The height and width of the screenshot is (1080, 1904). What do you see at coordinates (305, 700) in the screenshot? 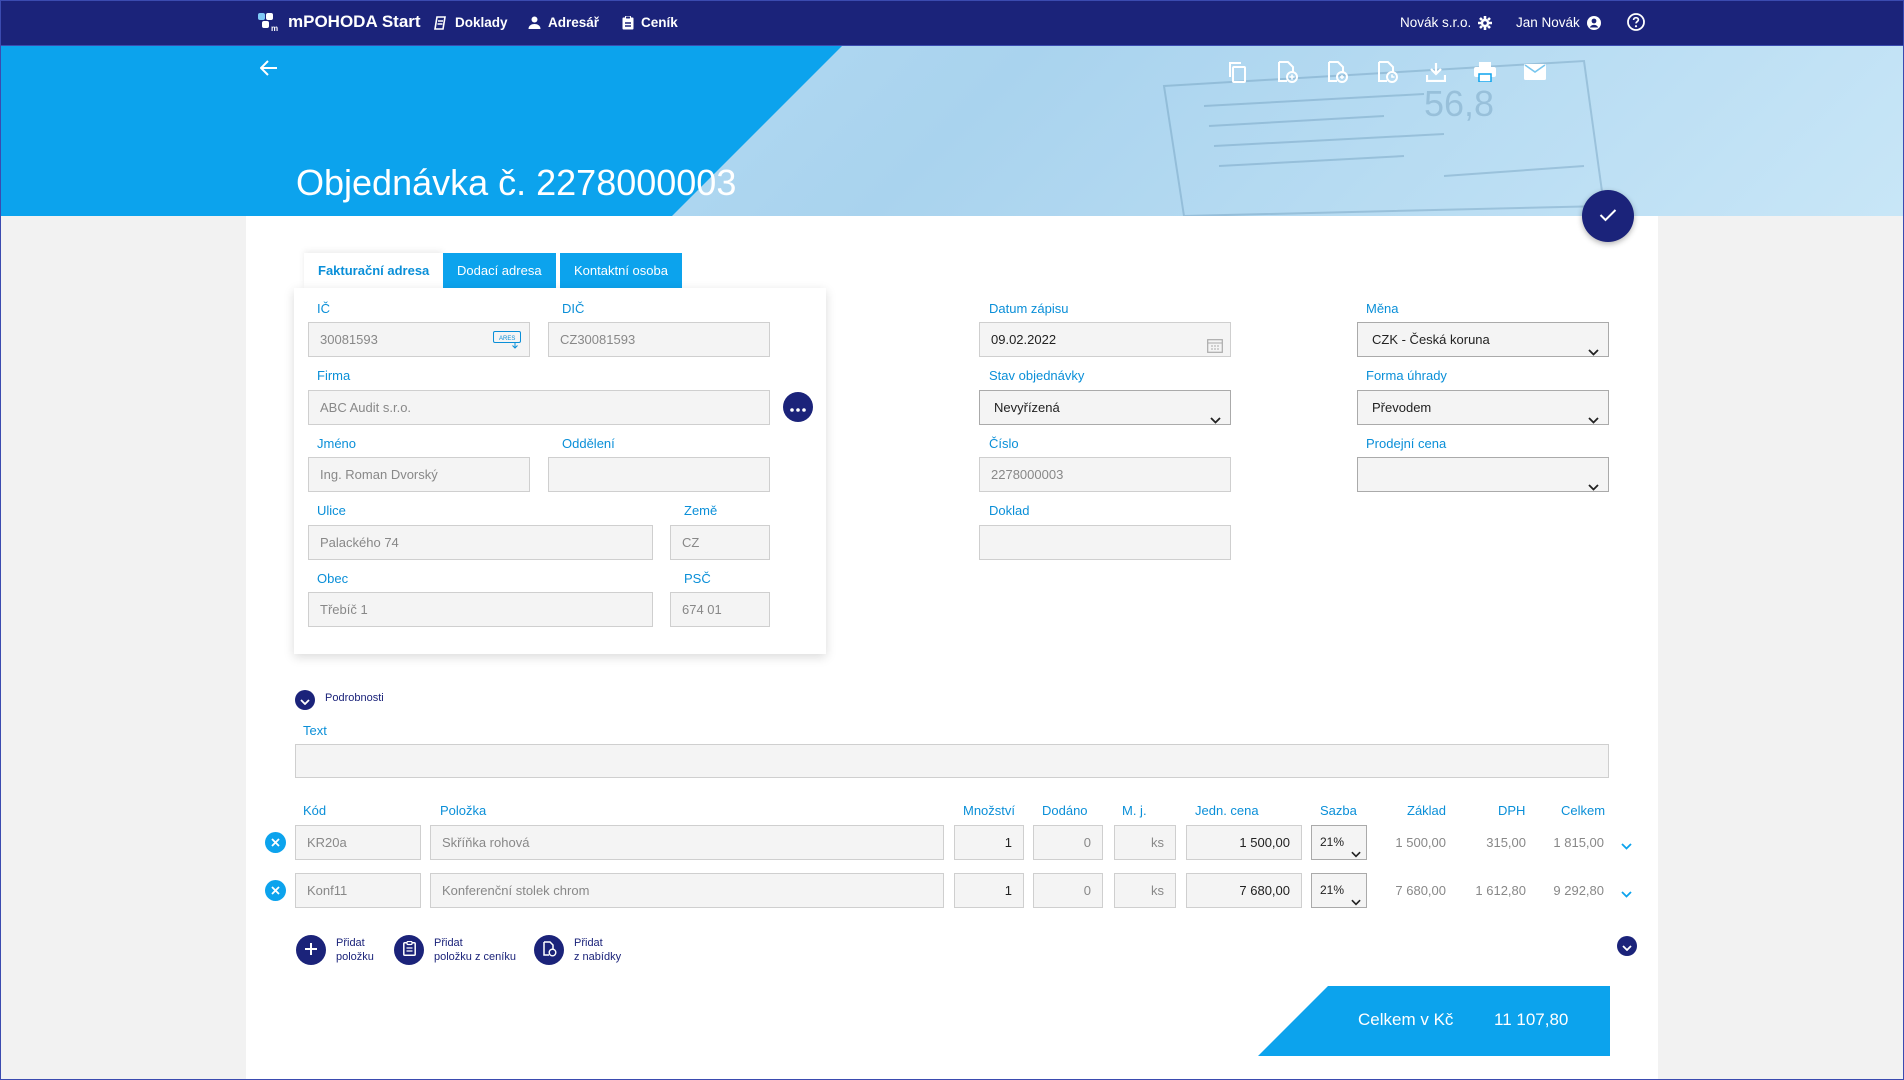
I see `details-toggle-button` at bounding box center [305, 700].